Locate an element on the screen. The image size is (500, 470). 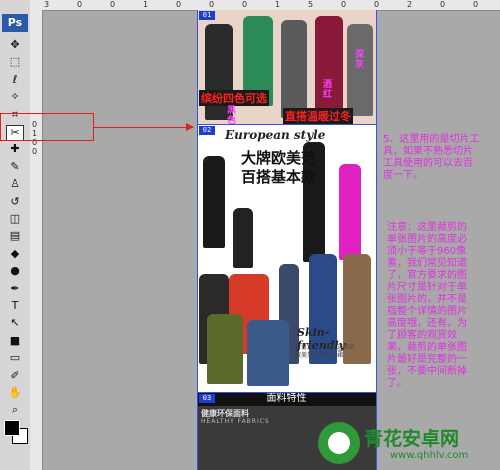
fabric-feature-bar: 面料特性 is located at coordinates (286, 399).